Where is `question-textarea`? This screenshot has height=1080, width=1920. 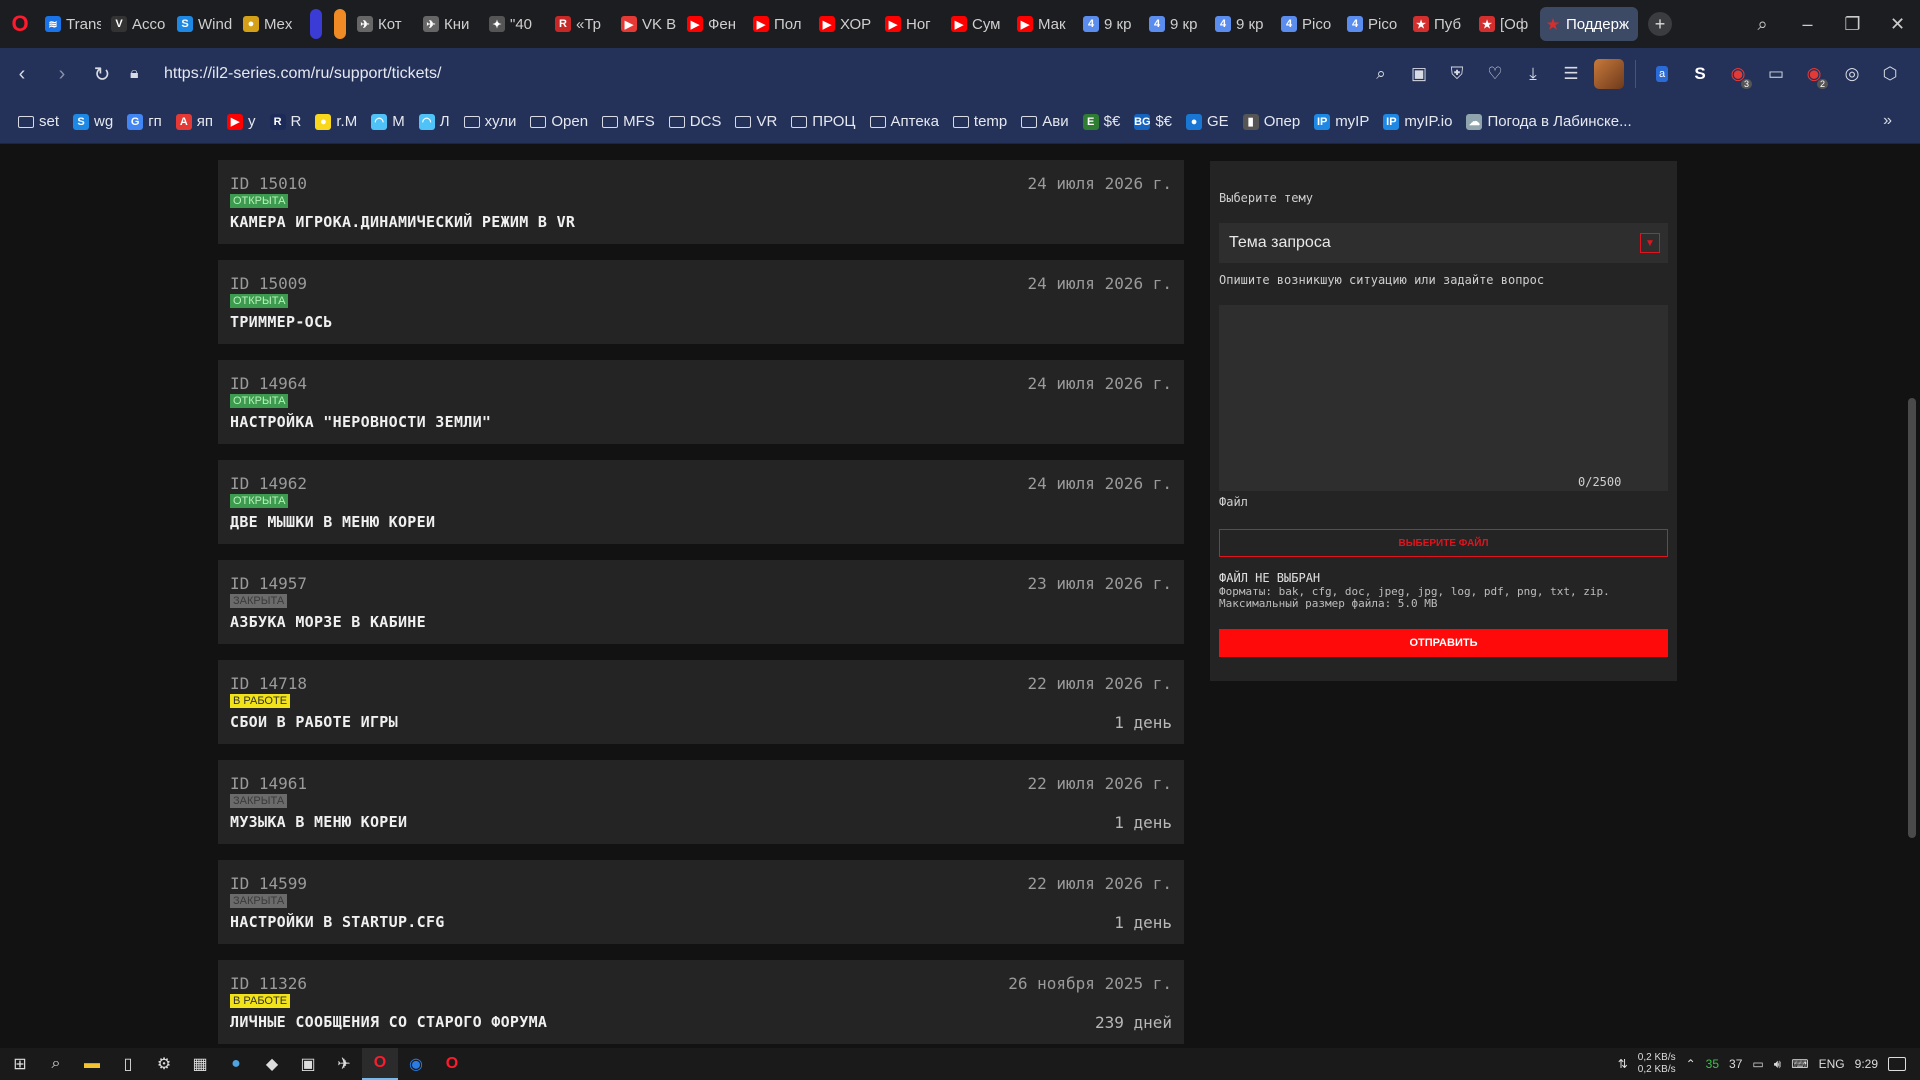 question-textarea is located at coordinates (1443, 398).